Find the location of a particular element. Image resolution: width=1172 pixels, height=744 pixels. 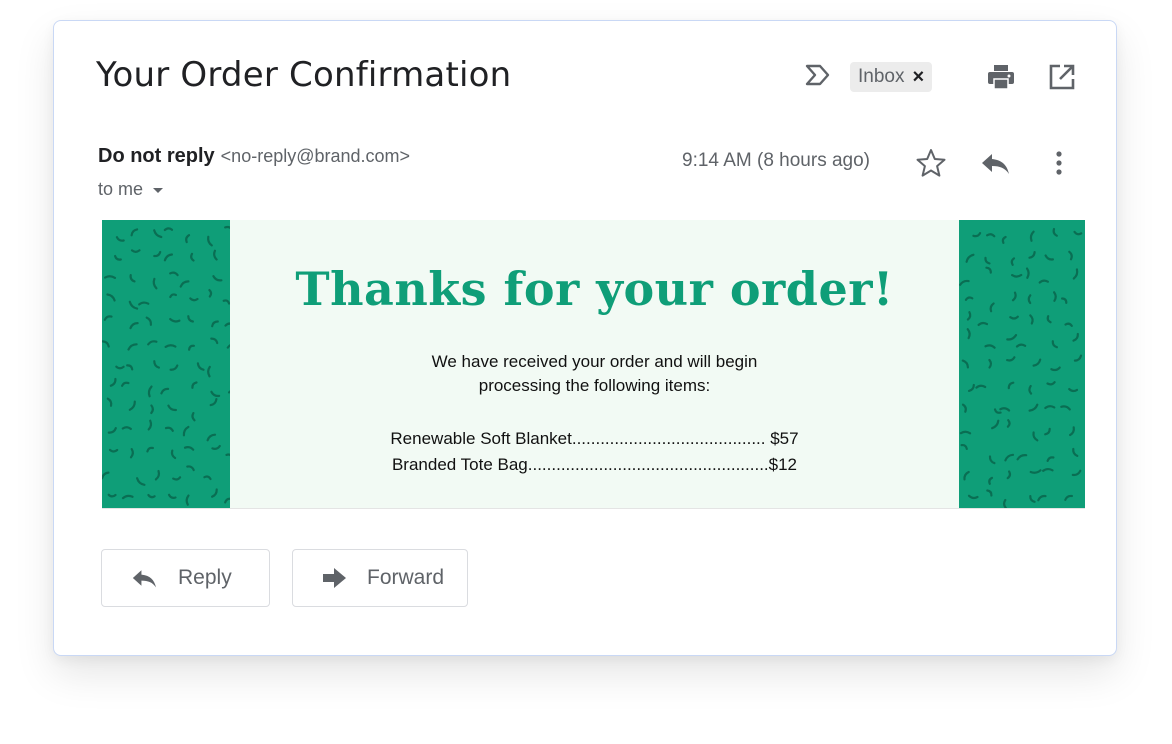

star-icon is located at coordinates (931, 163).